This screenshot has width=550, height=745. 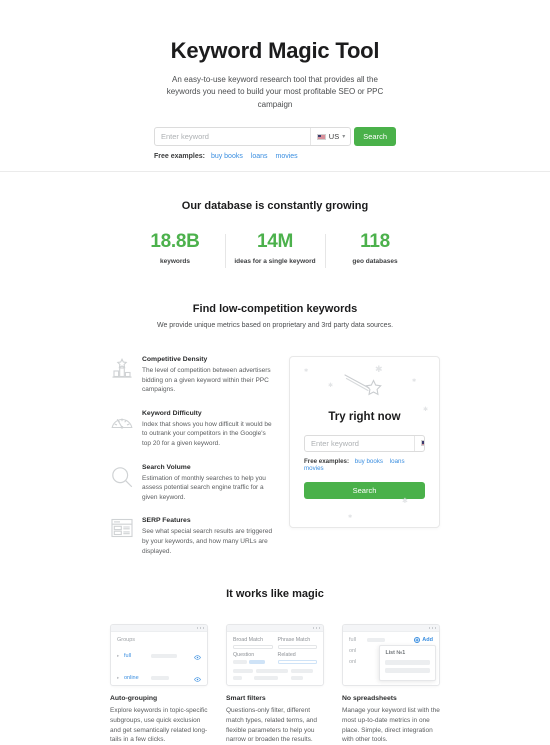 What do you see at coordinates (391, 640) in the screenshot?
I see `keyword-row: full Add` at bounding box center [391, 640].